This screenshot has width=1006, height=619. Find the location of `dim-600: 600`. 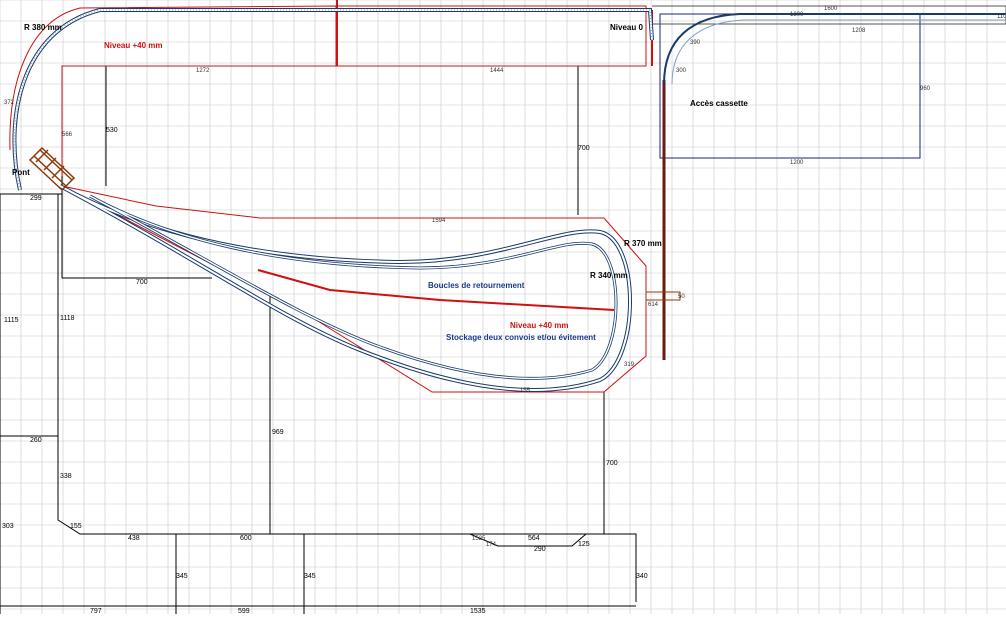

dim-600: 600 is located at coordinates (246, 538).